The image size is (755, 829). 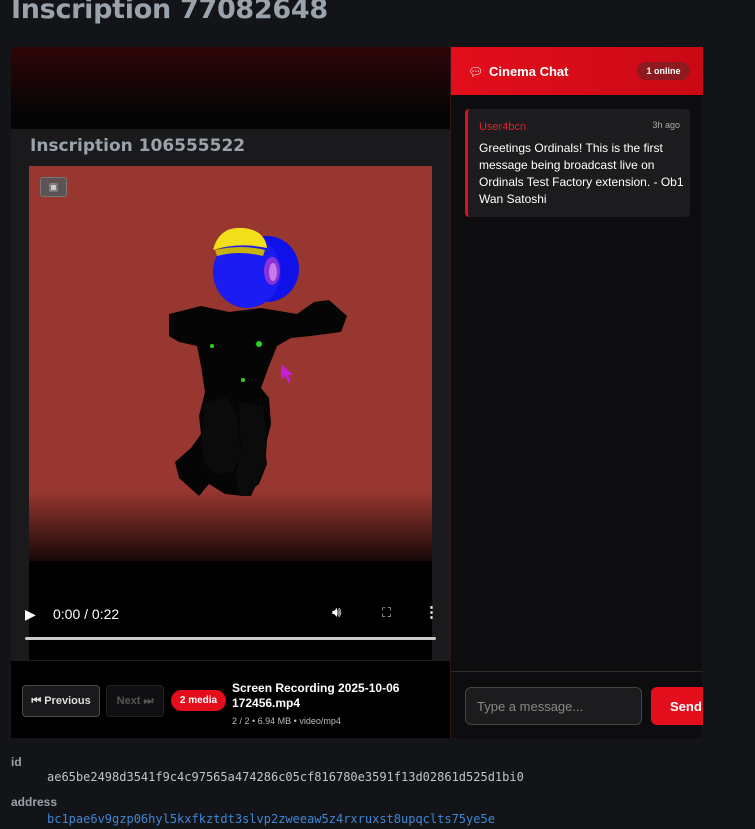 I want to click on frame-title: Inscription 106555522, so click(x=138, y=146).